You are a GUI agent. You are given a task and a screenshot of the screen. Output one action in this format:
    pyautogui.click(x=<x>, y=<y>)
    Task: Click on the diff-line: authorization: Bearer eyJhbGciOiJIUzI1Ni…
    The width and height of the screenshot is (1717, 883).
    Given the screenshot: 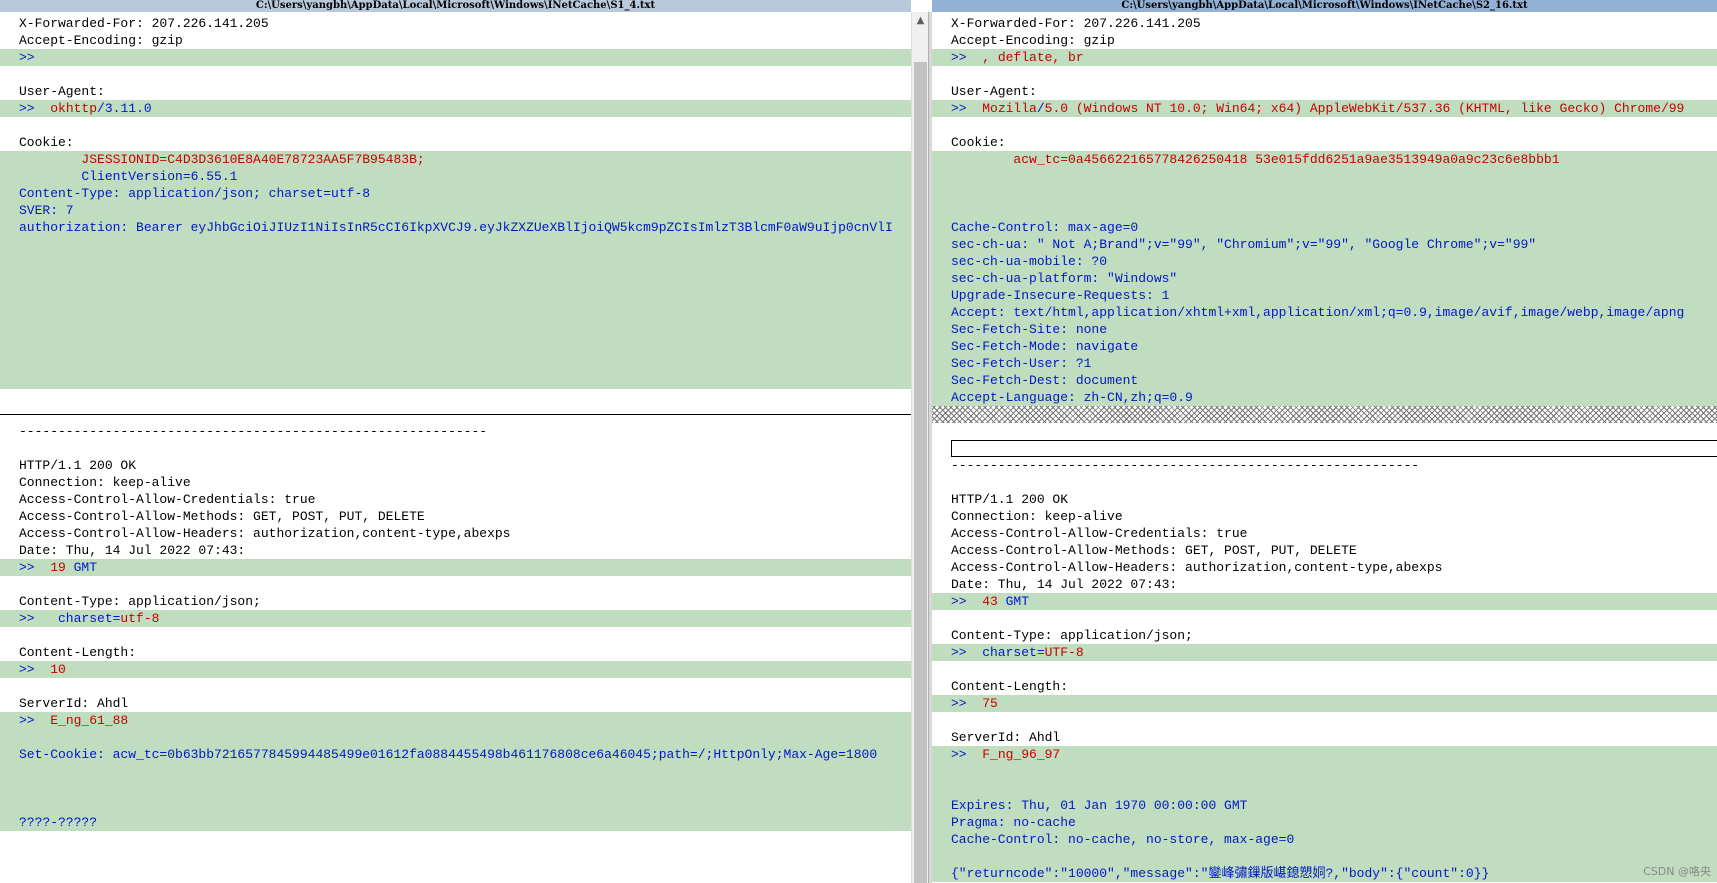 What is the action you would take?
    pyautogui.click(x=455, y=227)
    